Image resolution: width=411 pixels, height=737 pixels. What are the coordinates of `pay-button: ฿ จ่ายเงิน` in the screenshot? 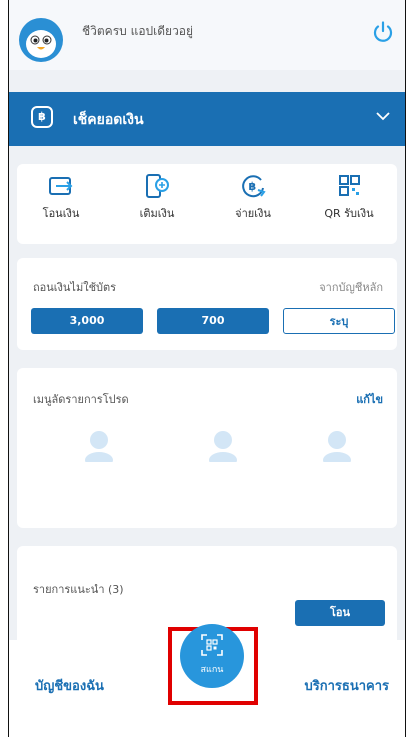 It's located at (253, 197).